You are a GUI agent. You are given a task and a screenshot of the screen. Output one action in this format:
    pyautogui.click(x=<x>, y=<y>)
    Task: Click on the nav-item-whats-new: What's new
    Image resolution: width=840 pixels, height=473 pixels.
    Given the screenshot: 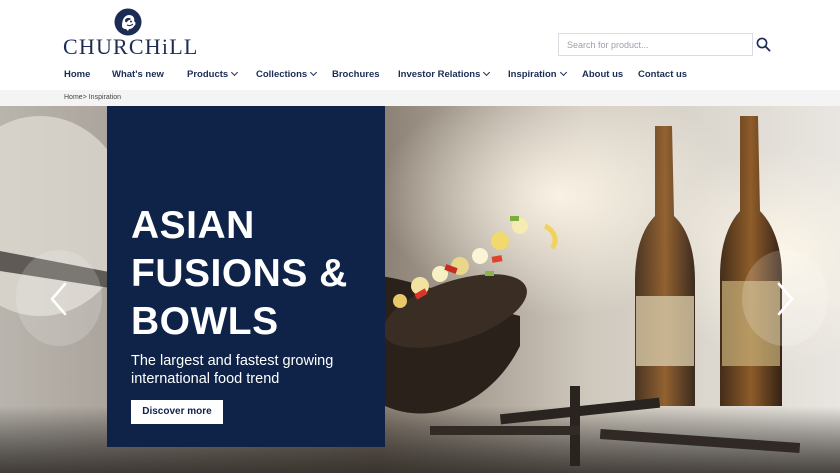 What is the action you would take?
    pyautogui.click(x=138, y=75)
    